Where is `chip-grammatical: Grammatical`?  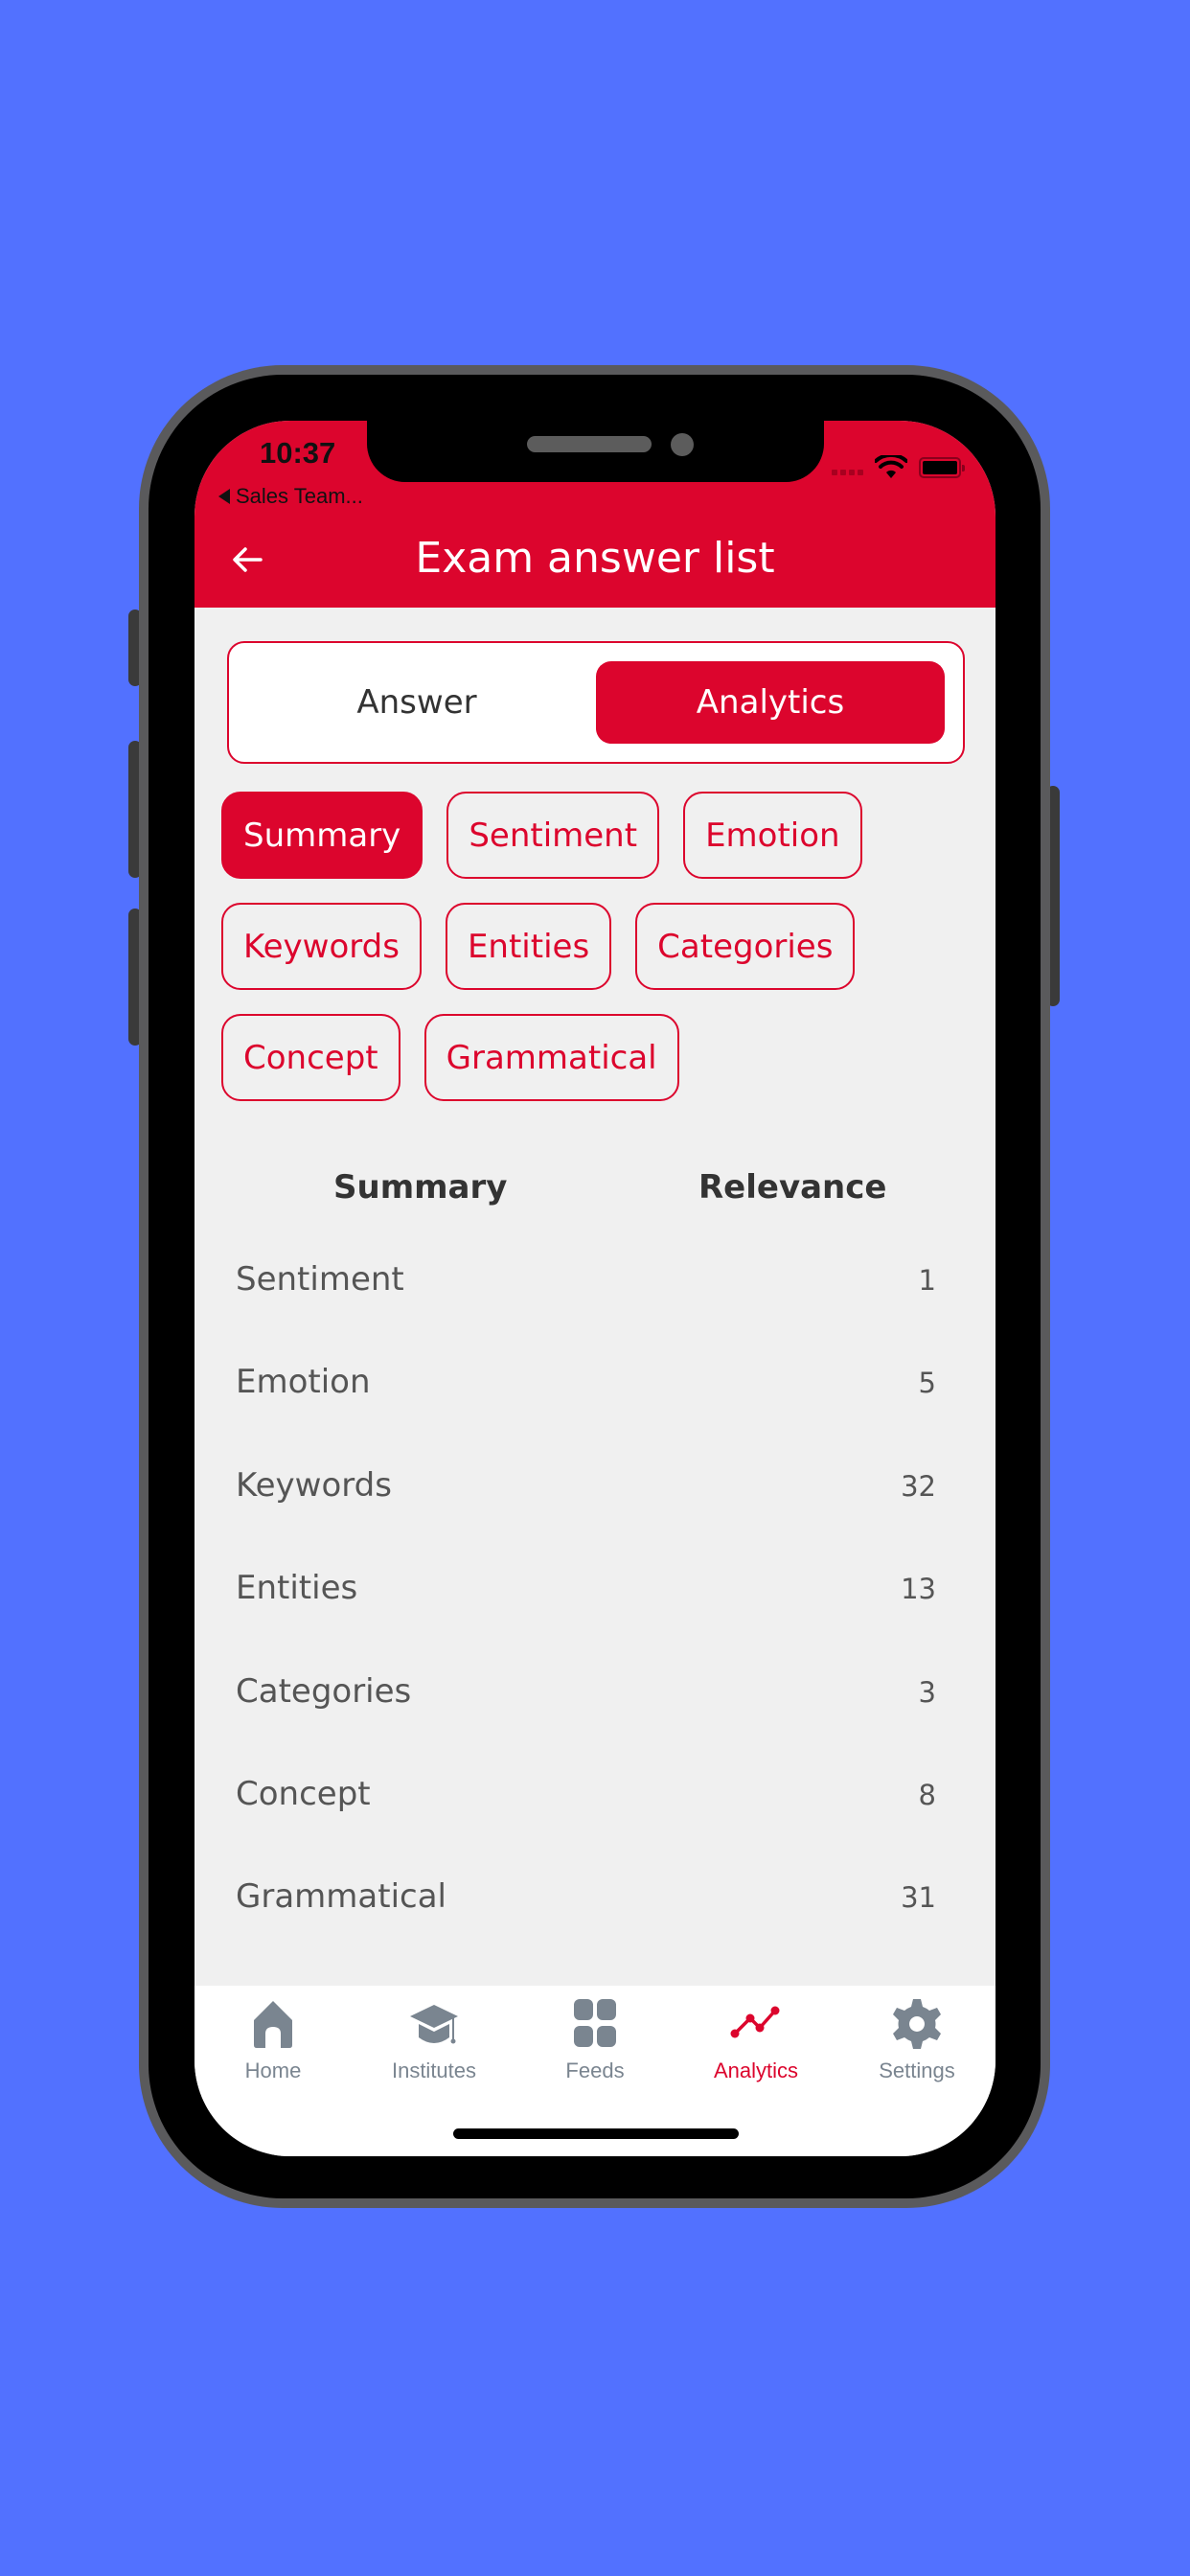 chip-grammatical: Grammatical is located at coordinates (551, 1057).